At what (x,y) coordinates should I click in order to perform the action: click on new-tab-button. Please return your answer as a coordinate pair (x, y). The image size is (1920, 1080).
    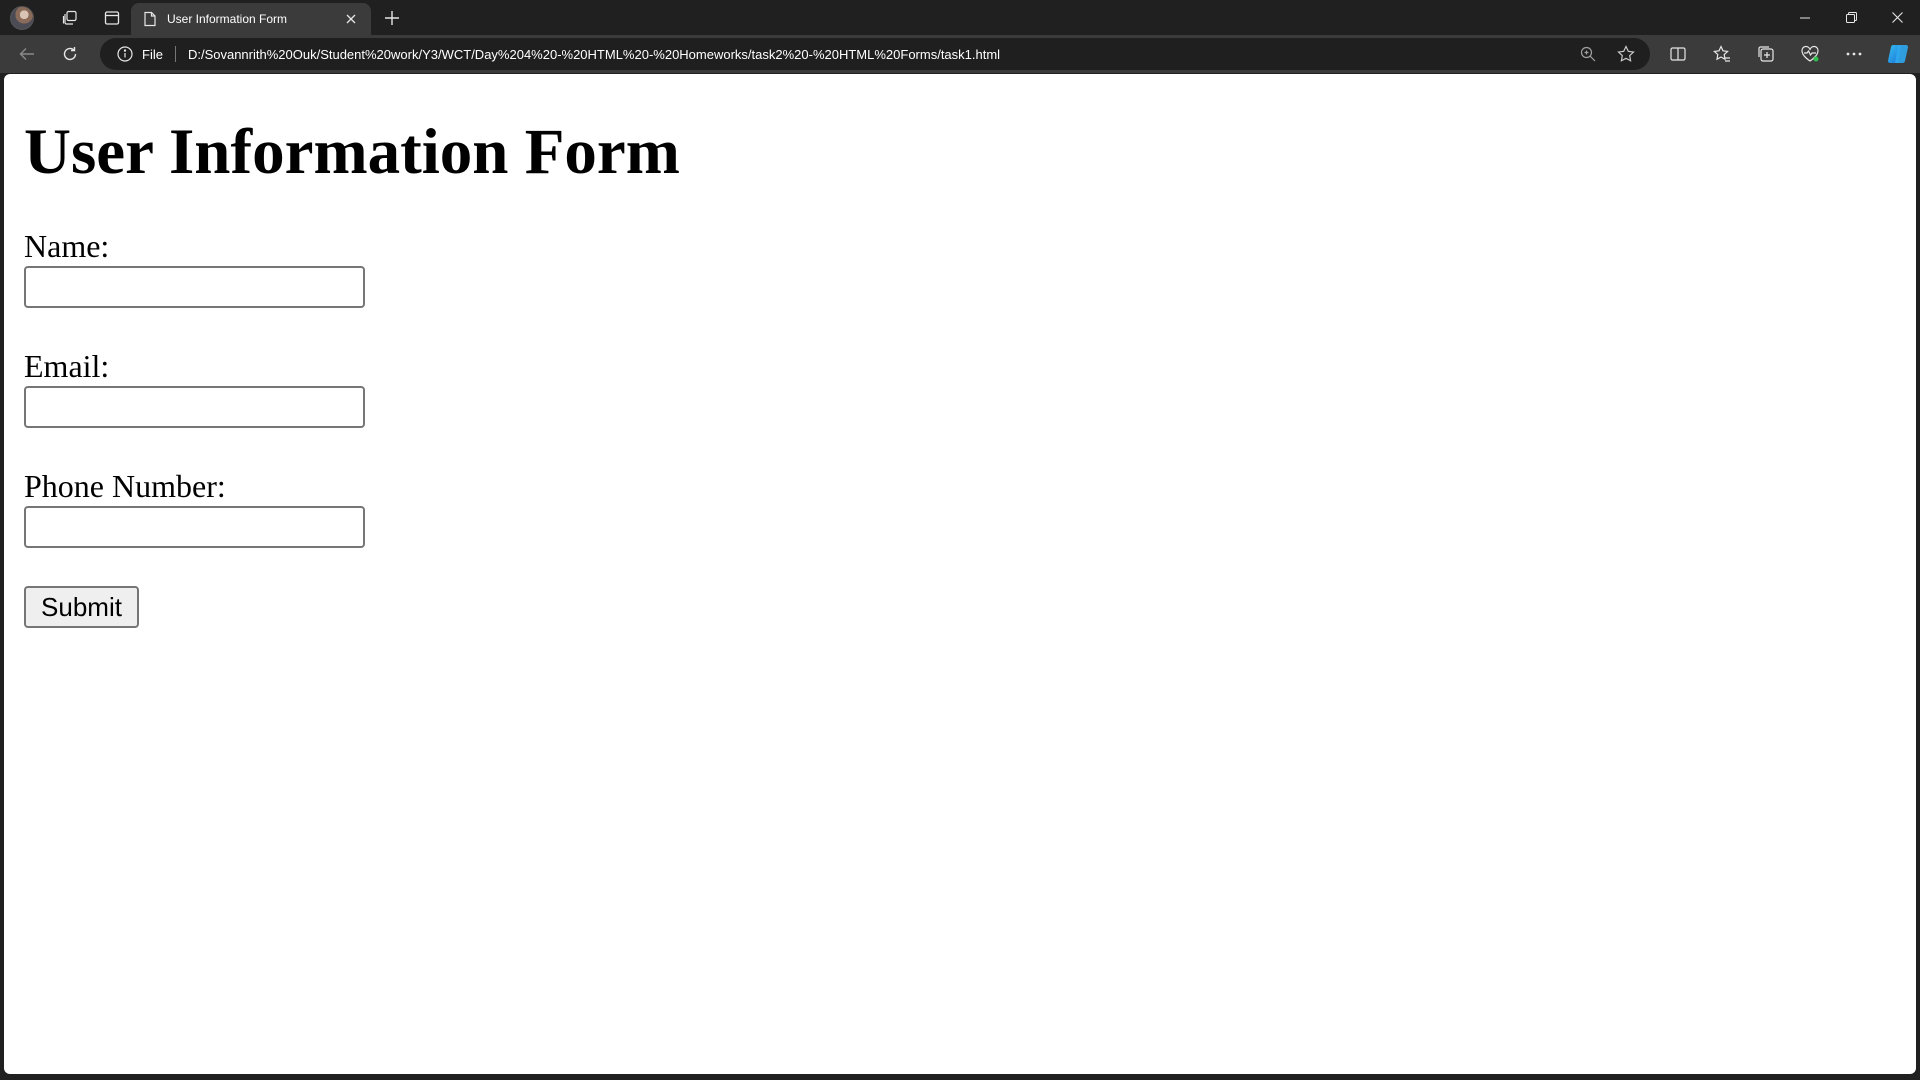
    Looking at the image, I should click on (392, 18).